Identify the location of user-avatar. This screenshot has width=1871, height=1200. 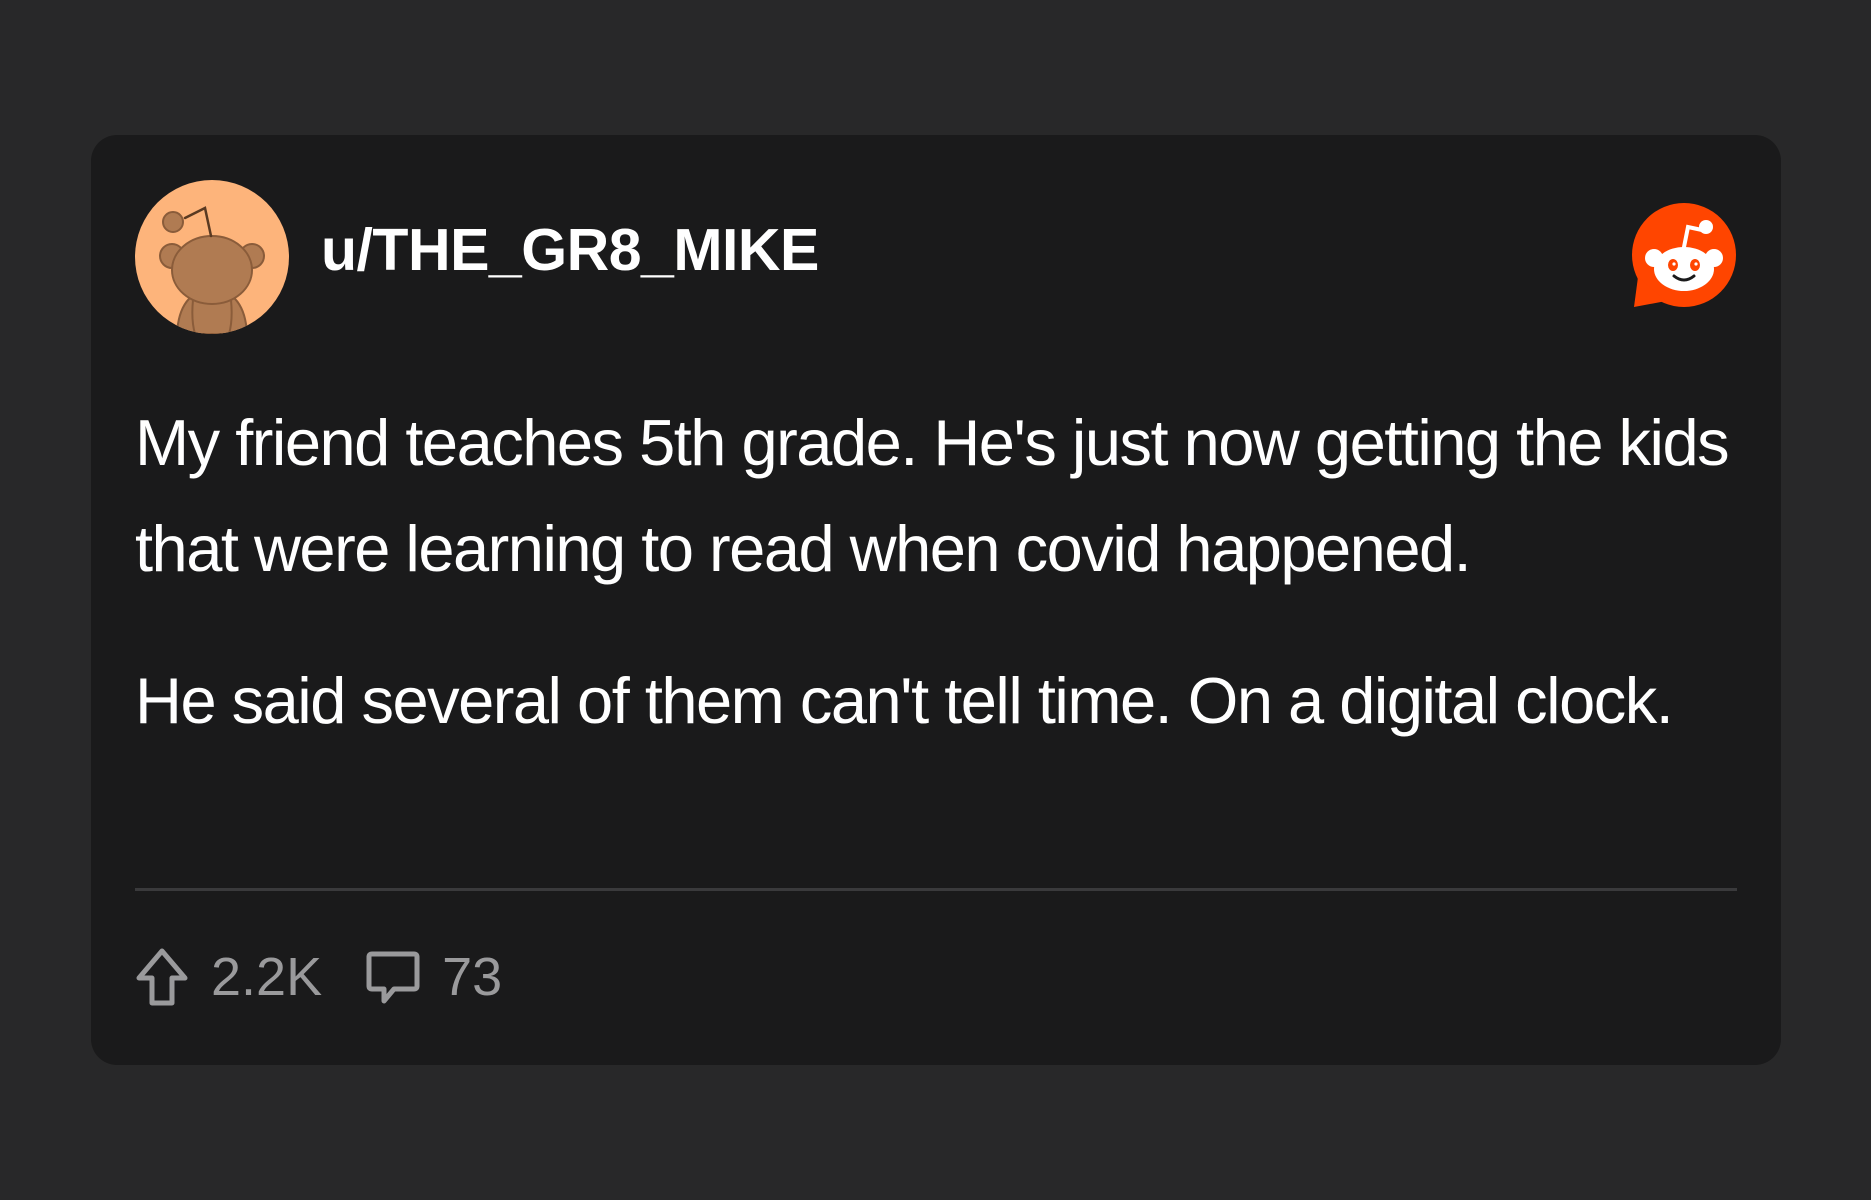
(212, 257).